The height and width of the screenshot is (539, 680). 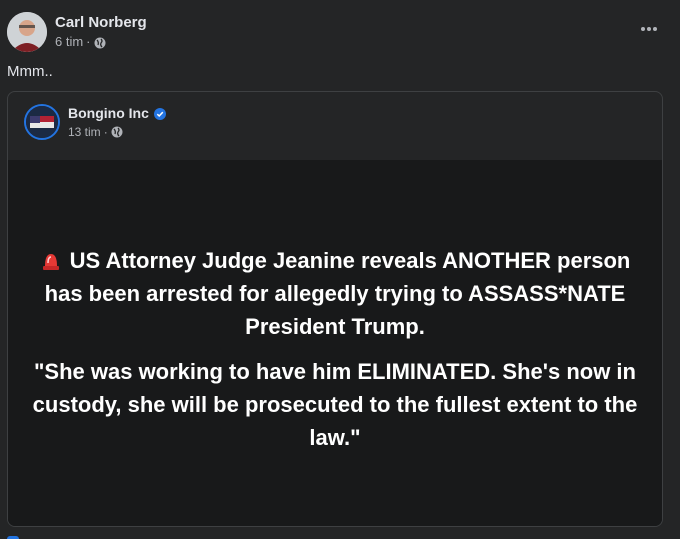 What do you see at coordinates (42, 122) in the screenshot?
I see `page-avatar` at bounding box center [42, 122].